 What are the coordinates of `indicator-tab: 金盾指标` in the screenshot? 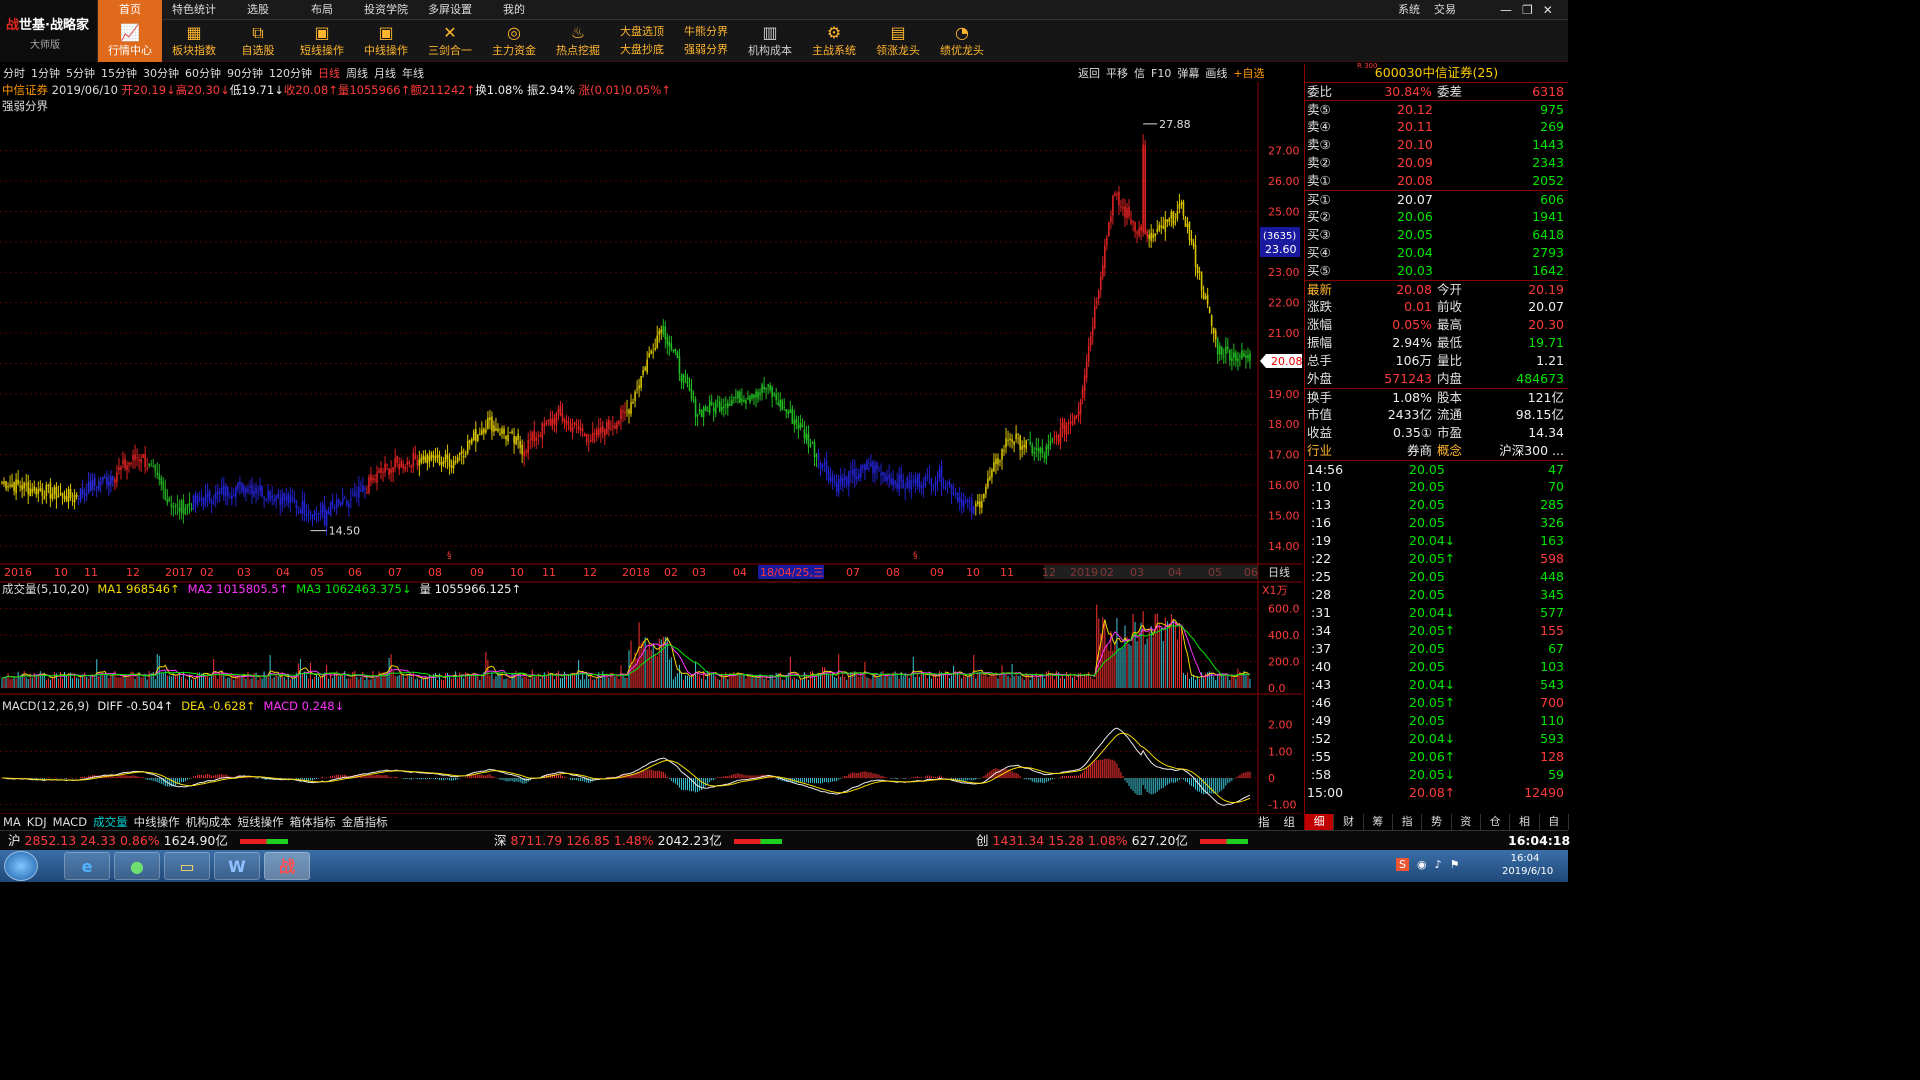 It's located at (365, 822).